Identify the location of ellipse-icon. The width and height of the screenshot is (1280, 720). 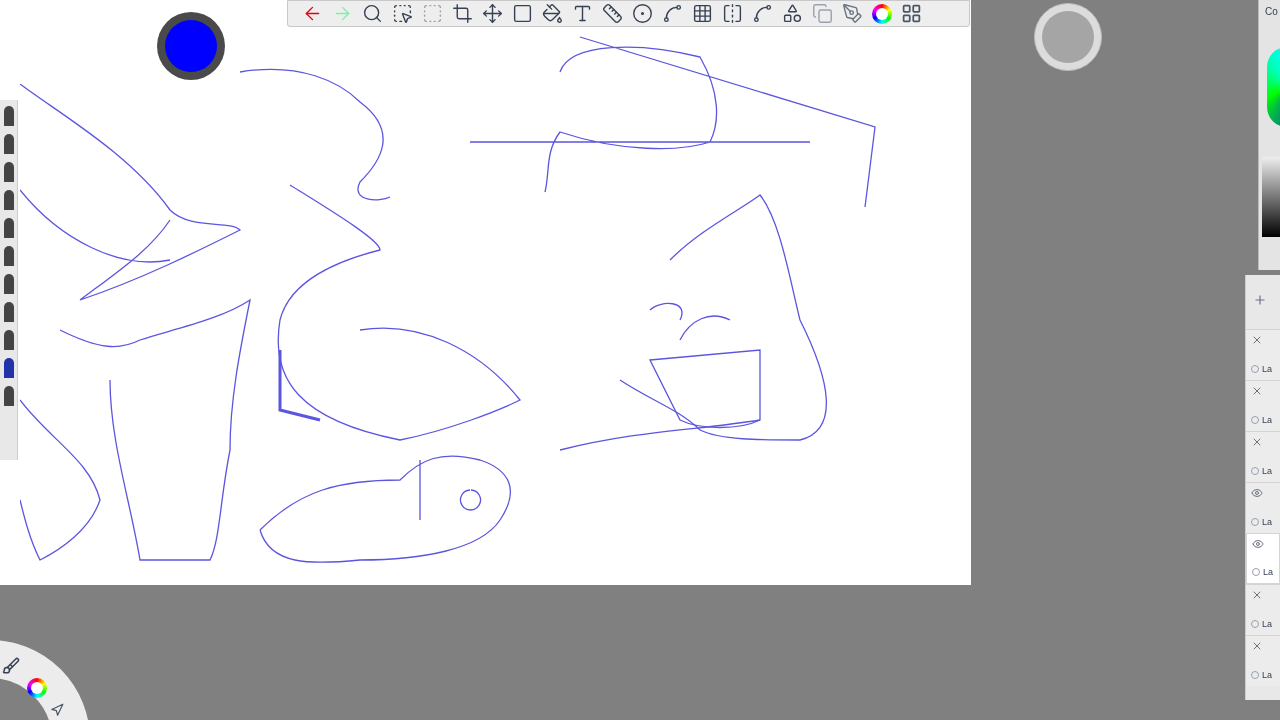
(642, 13).